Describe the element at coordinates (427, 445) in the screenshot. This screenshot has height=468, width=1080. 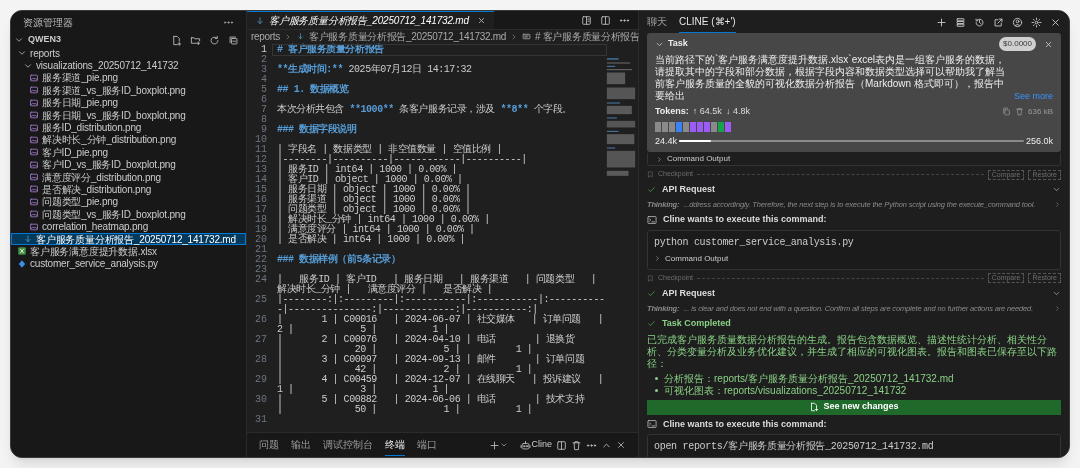
I see `panel-tab: 端口` at that location.